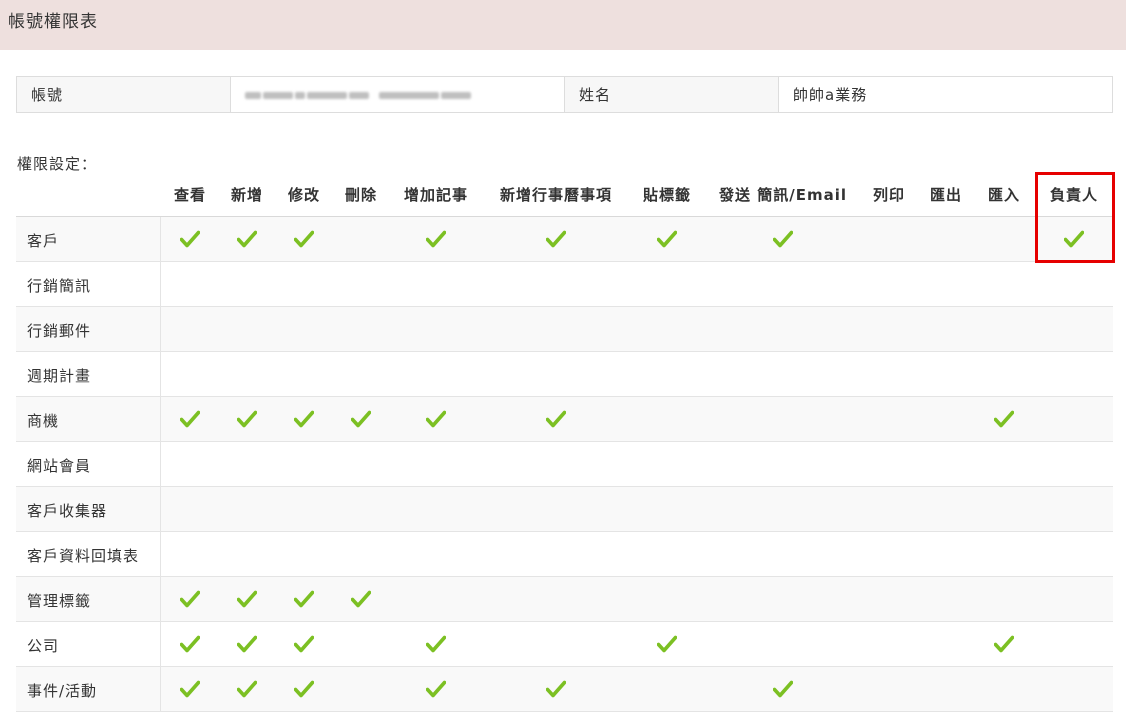 Image resolution: width=1126 pixels, height=714 pixels. I want to click on permission-row-name: 網站會員, so click(59, 466).